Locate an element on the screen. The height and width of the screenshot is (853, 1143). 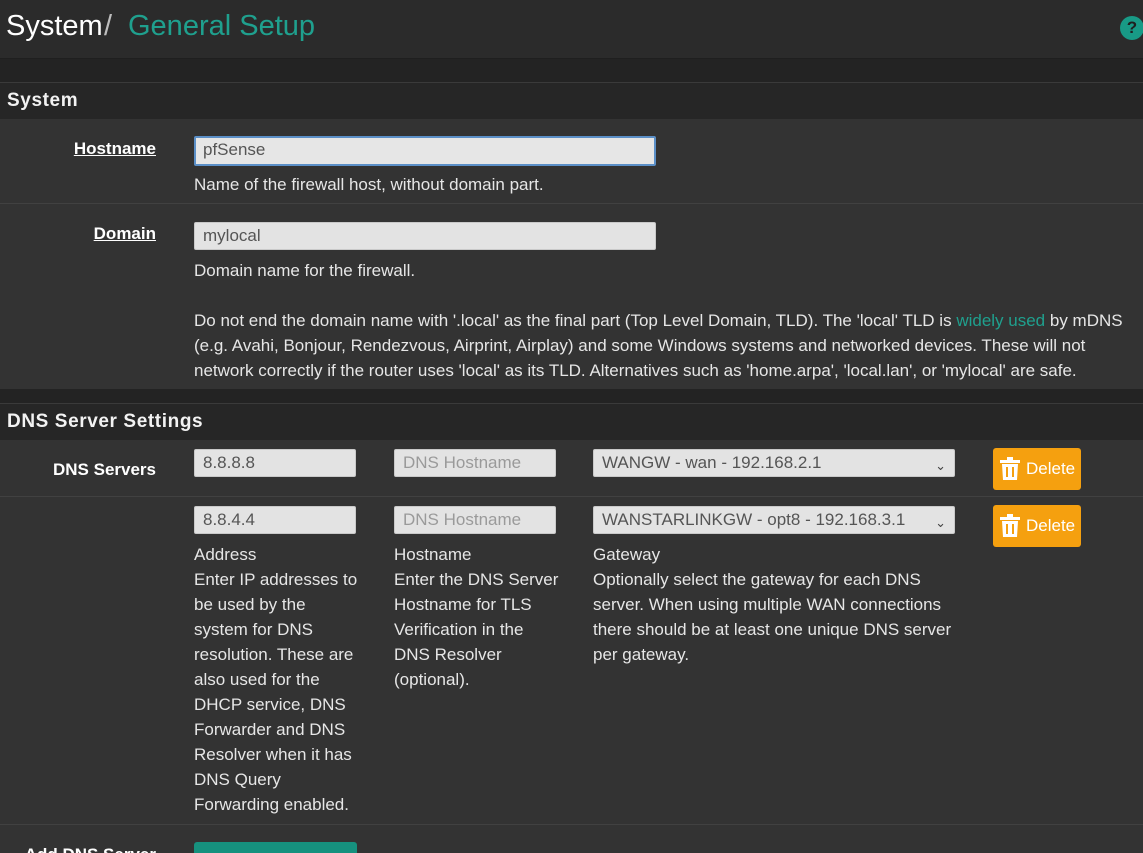
address-help-title: Address is located at coordinates (225, 554).